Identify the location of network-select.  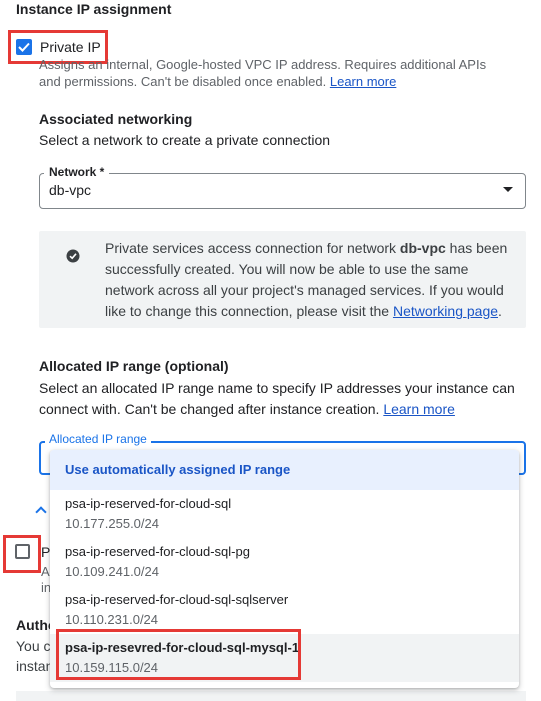
(282, 191).